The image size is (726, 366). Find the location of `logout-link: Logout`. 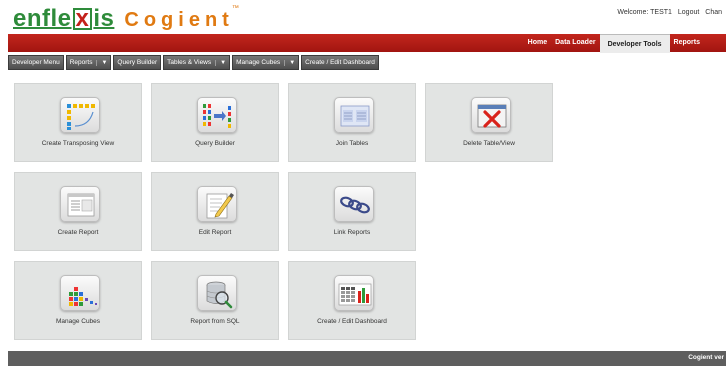

logout-link: Logout is located at coordinates (688, 12).